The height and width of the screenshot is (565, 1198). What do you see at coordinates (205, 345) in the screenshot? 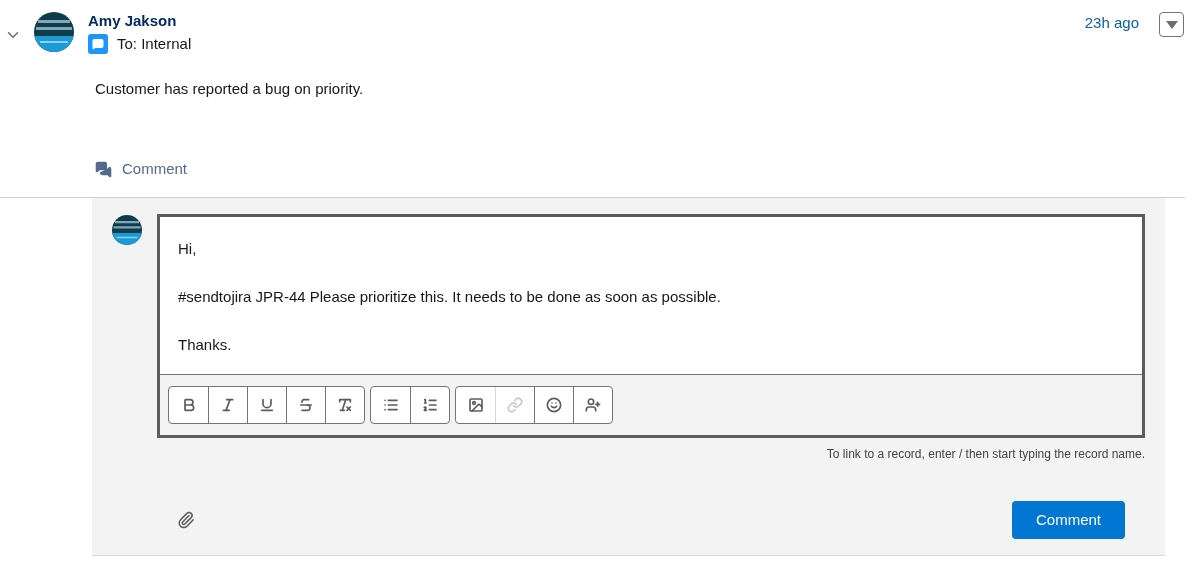
I see `editor-text-line: Thanks.` at bounding box center [205, 345].